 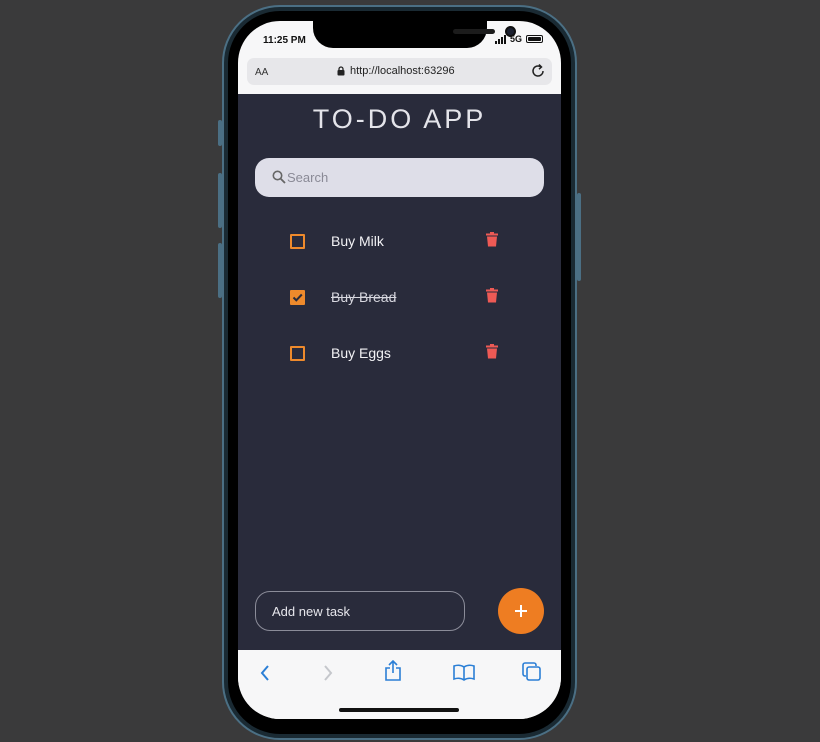 I want to click on url-display: http://localhost:63296, so click(x=396, y=71).